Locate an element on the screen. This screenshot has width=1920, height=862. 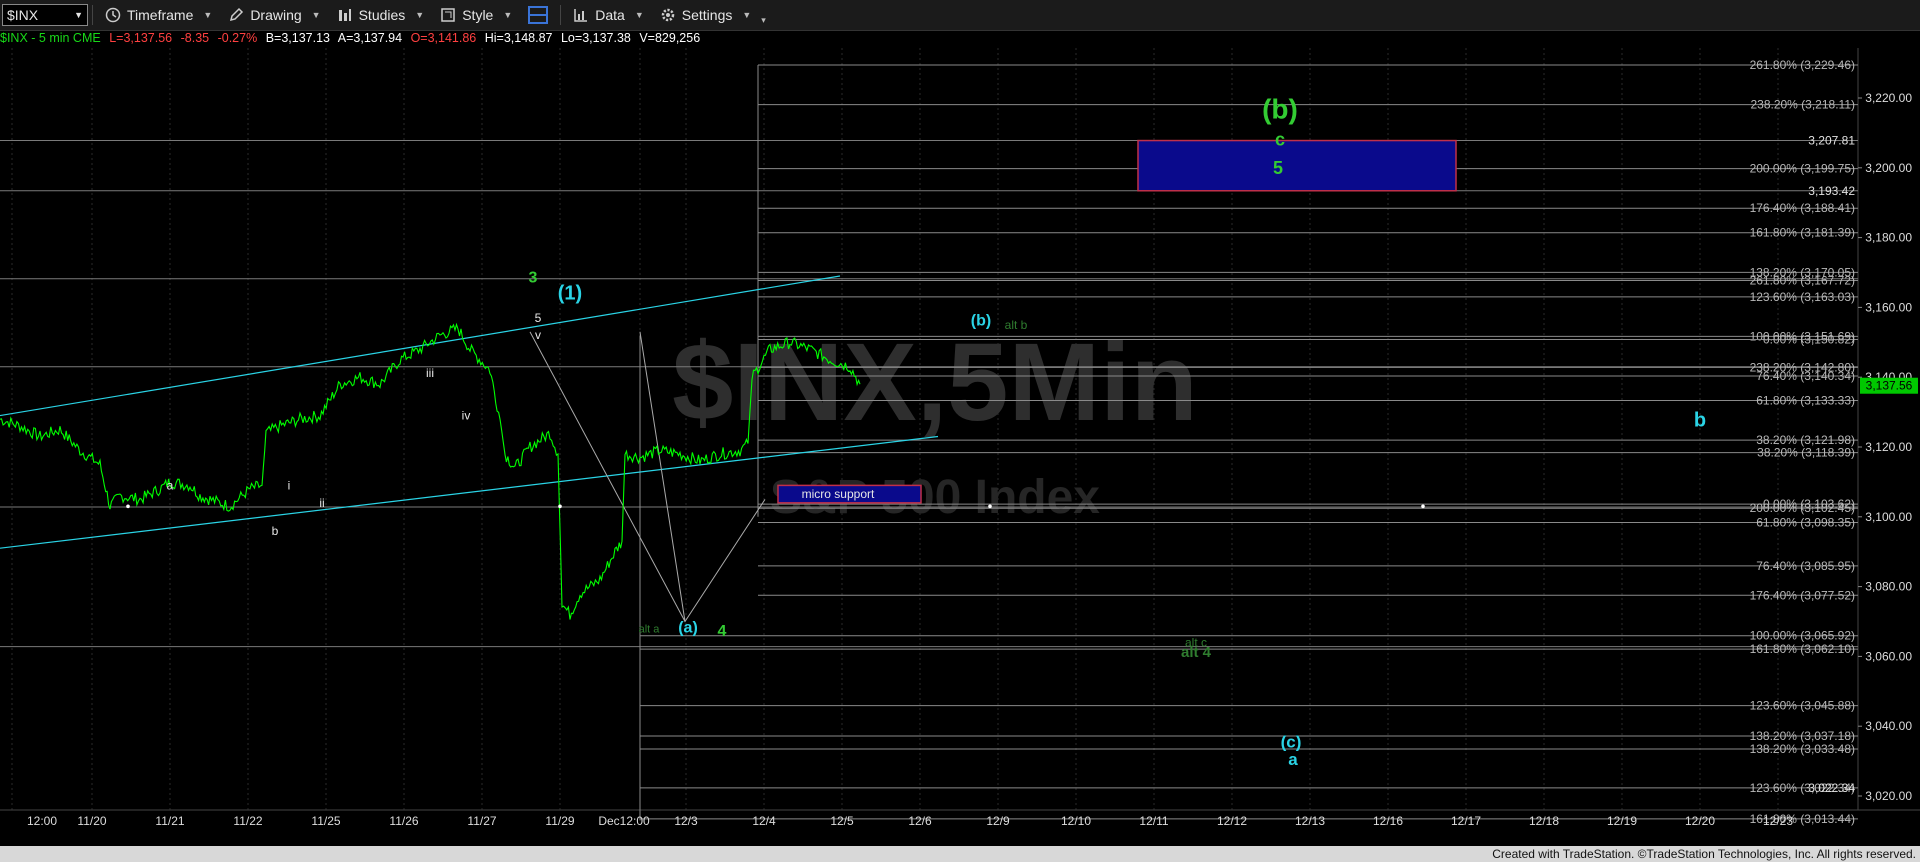
symbol-selector: $INX ▼ is located at coordinates (45, 15).